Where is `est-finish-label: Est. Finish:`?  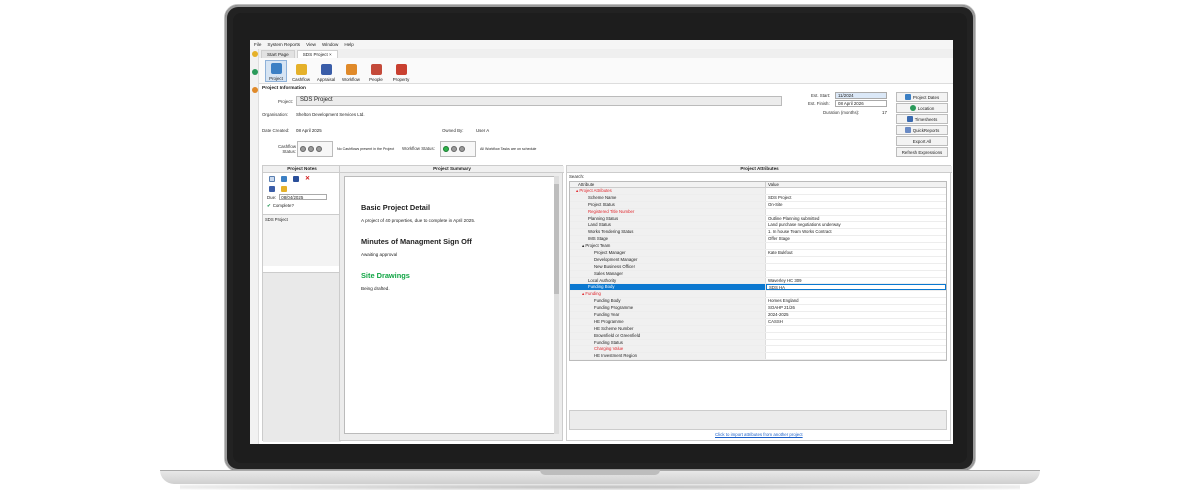 est-finish-label: Est. Finish: is located at coordinates (819, 103).